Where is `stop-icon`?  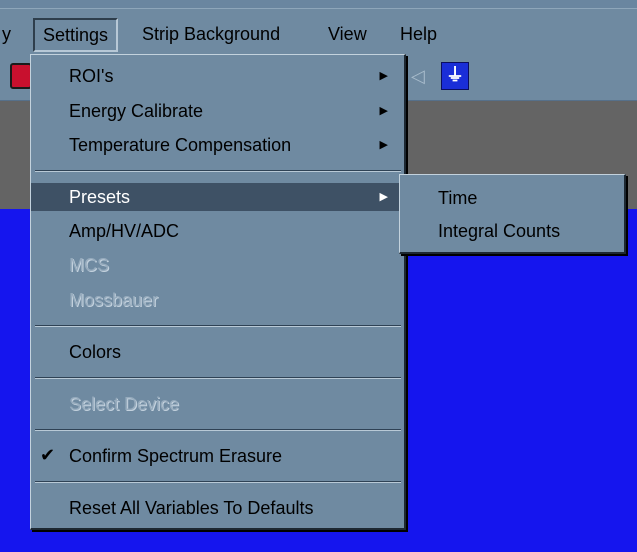
stop-icon is located at coordinates (21, 76).